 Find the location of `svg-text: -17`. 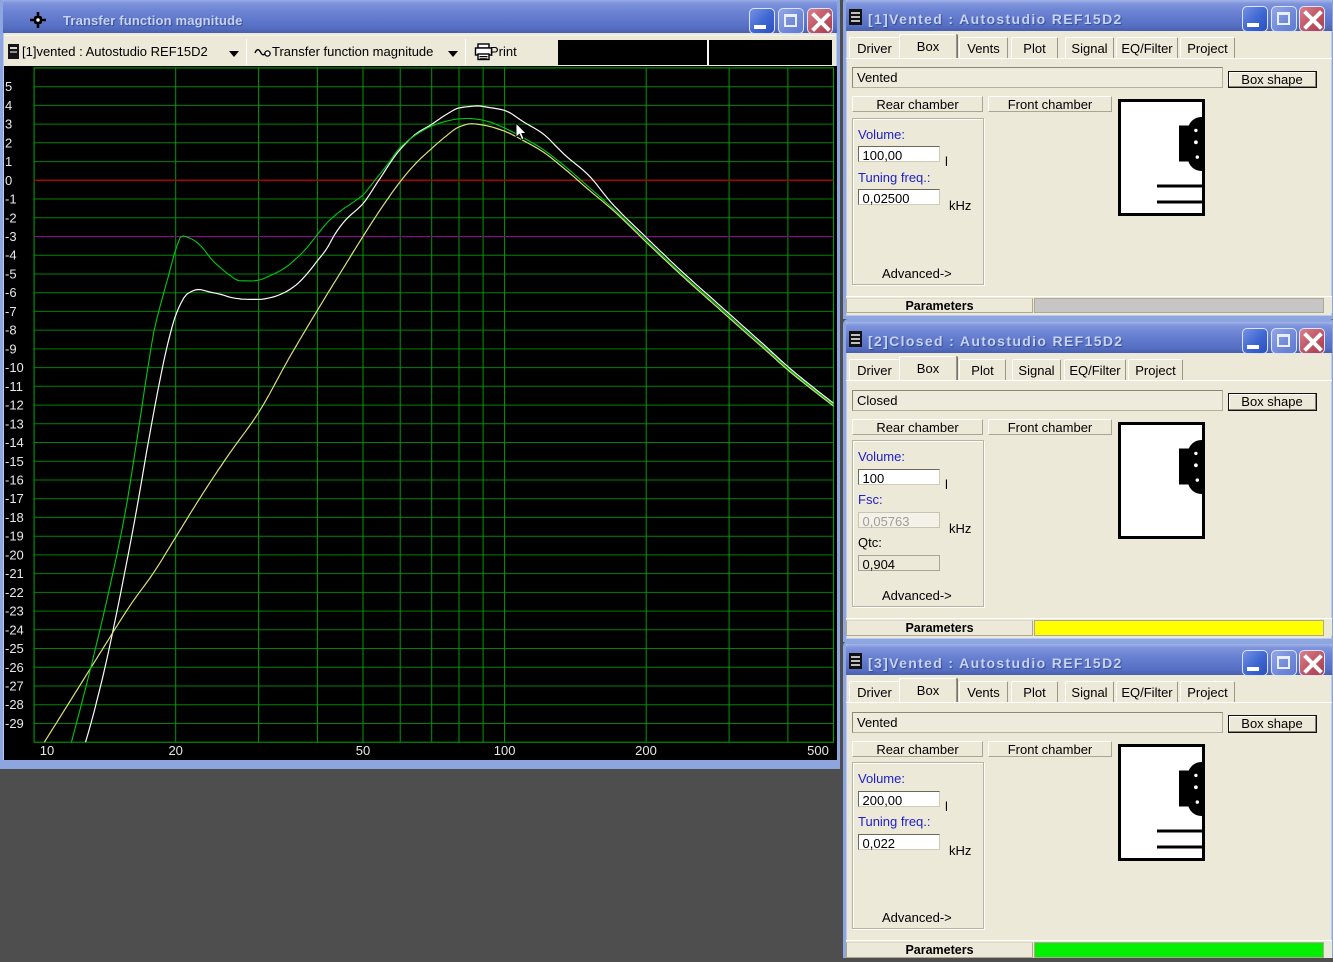

svg-text: -17 is located at coordinates (14, 498).